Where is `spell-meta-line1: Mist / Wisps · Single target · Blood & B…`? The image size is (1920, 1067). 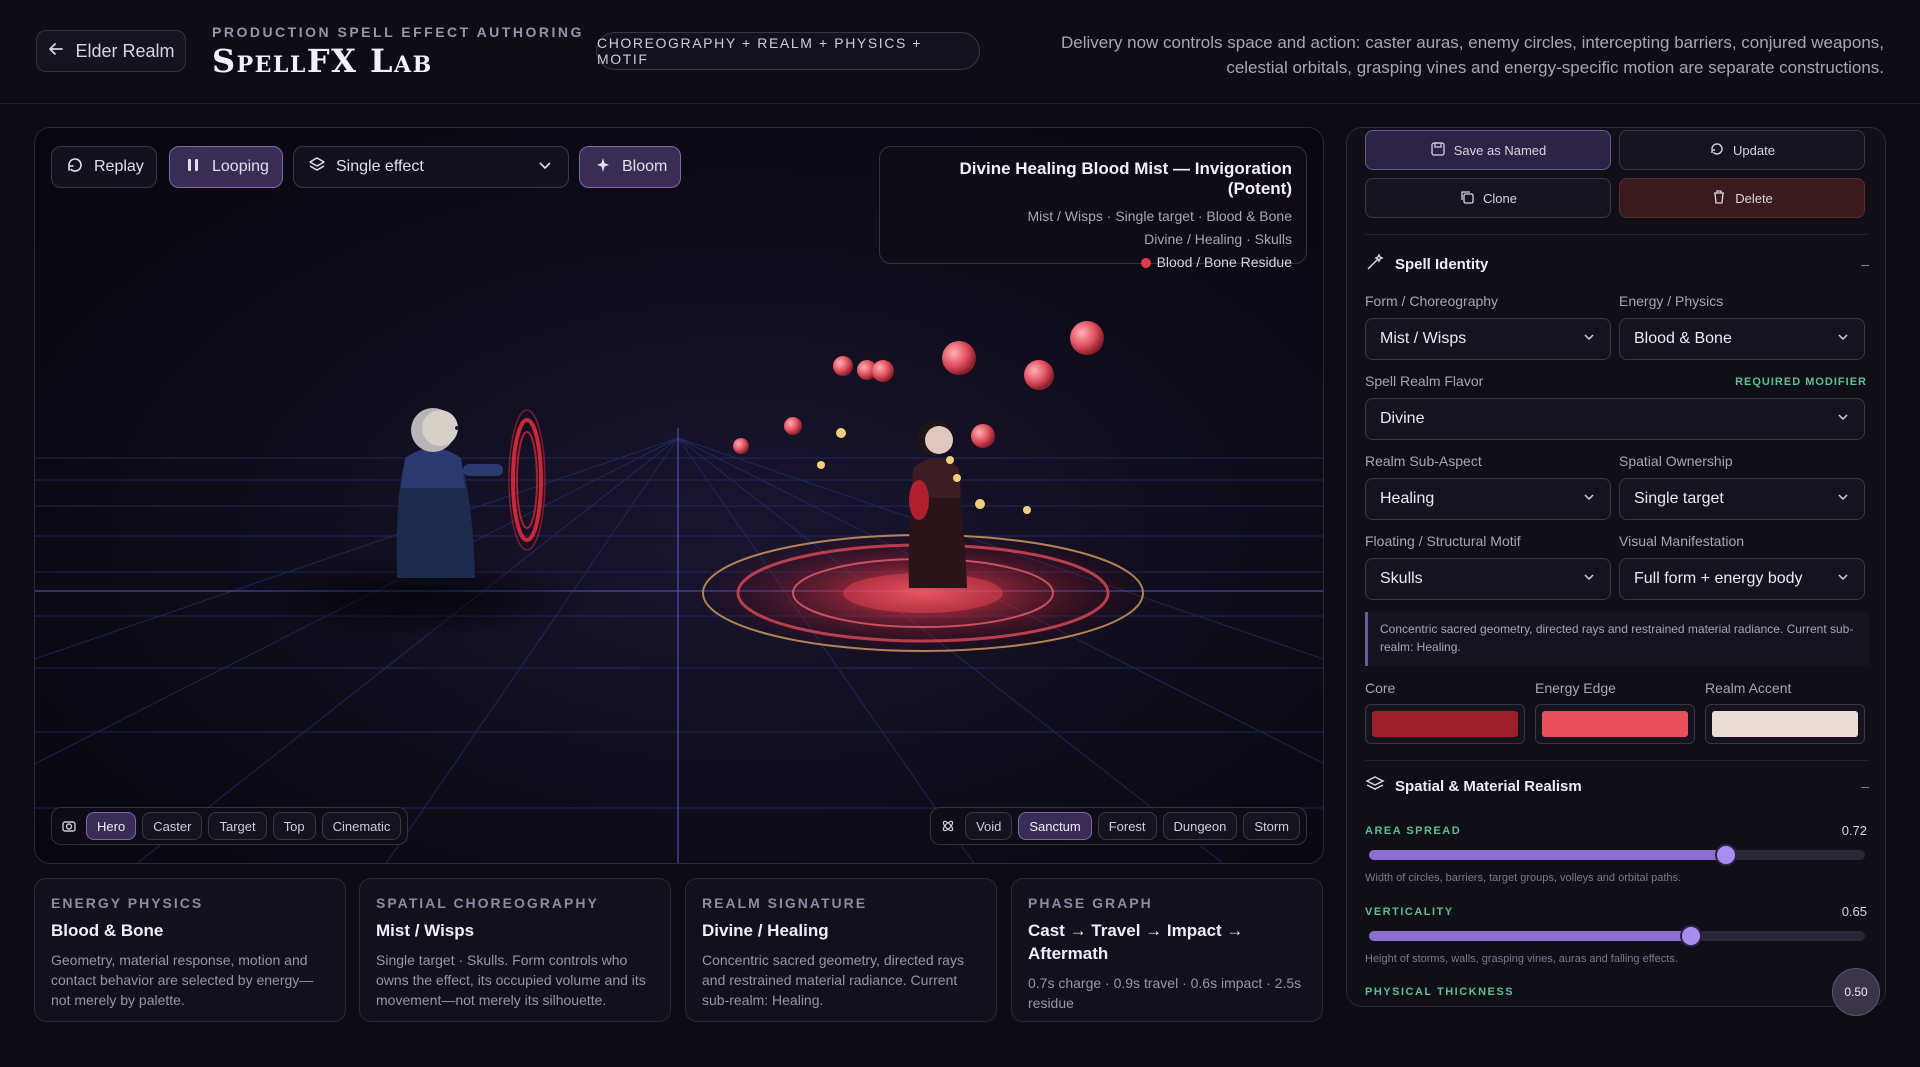
spell-meta-line1: Mist / Wisps · Single target · Blood & B… is located at coordinates (1159, 216).